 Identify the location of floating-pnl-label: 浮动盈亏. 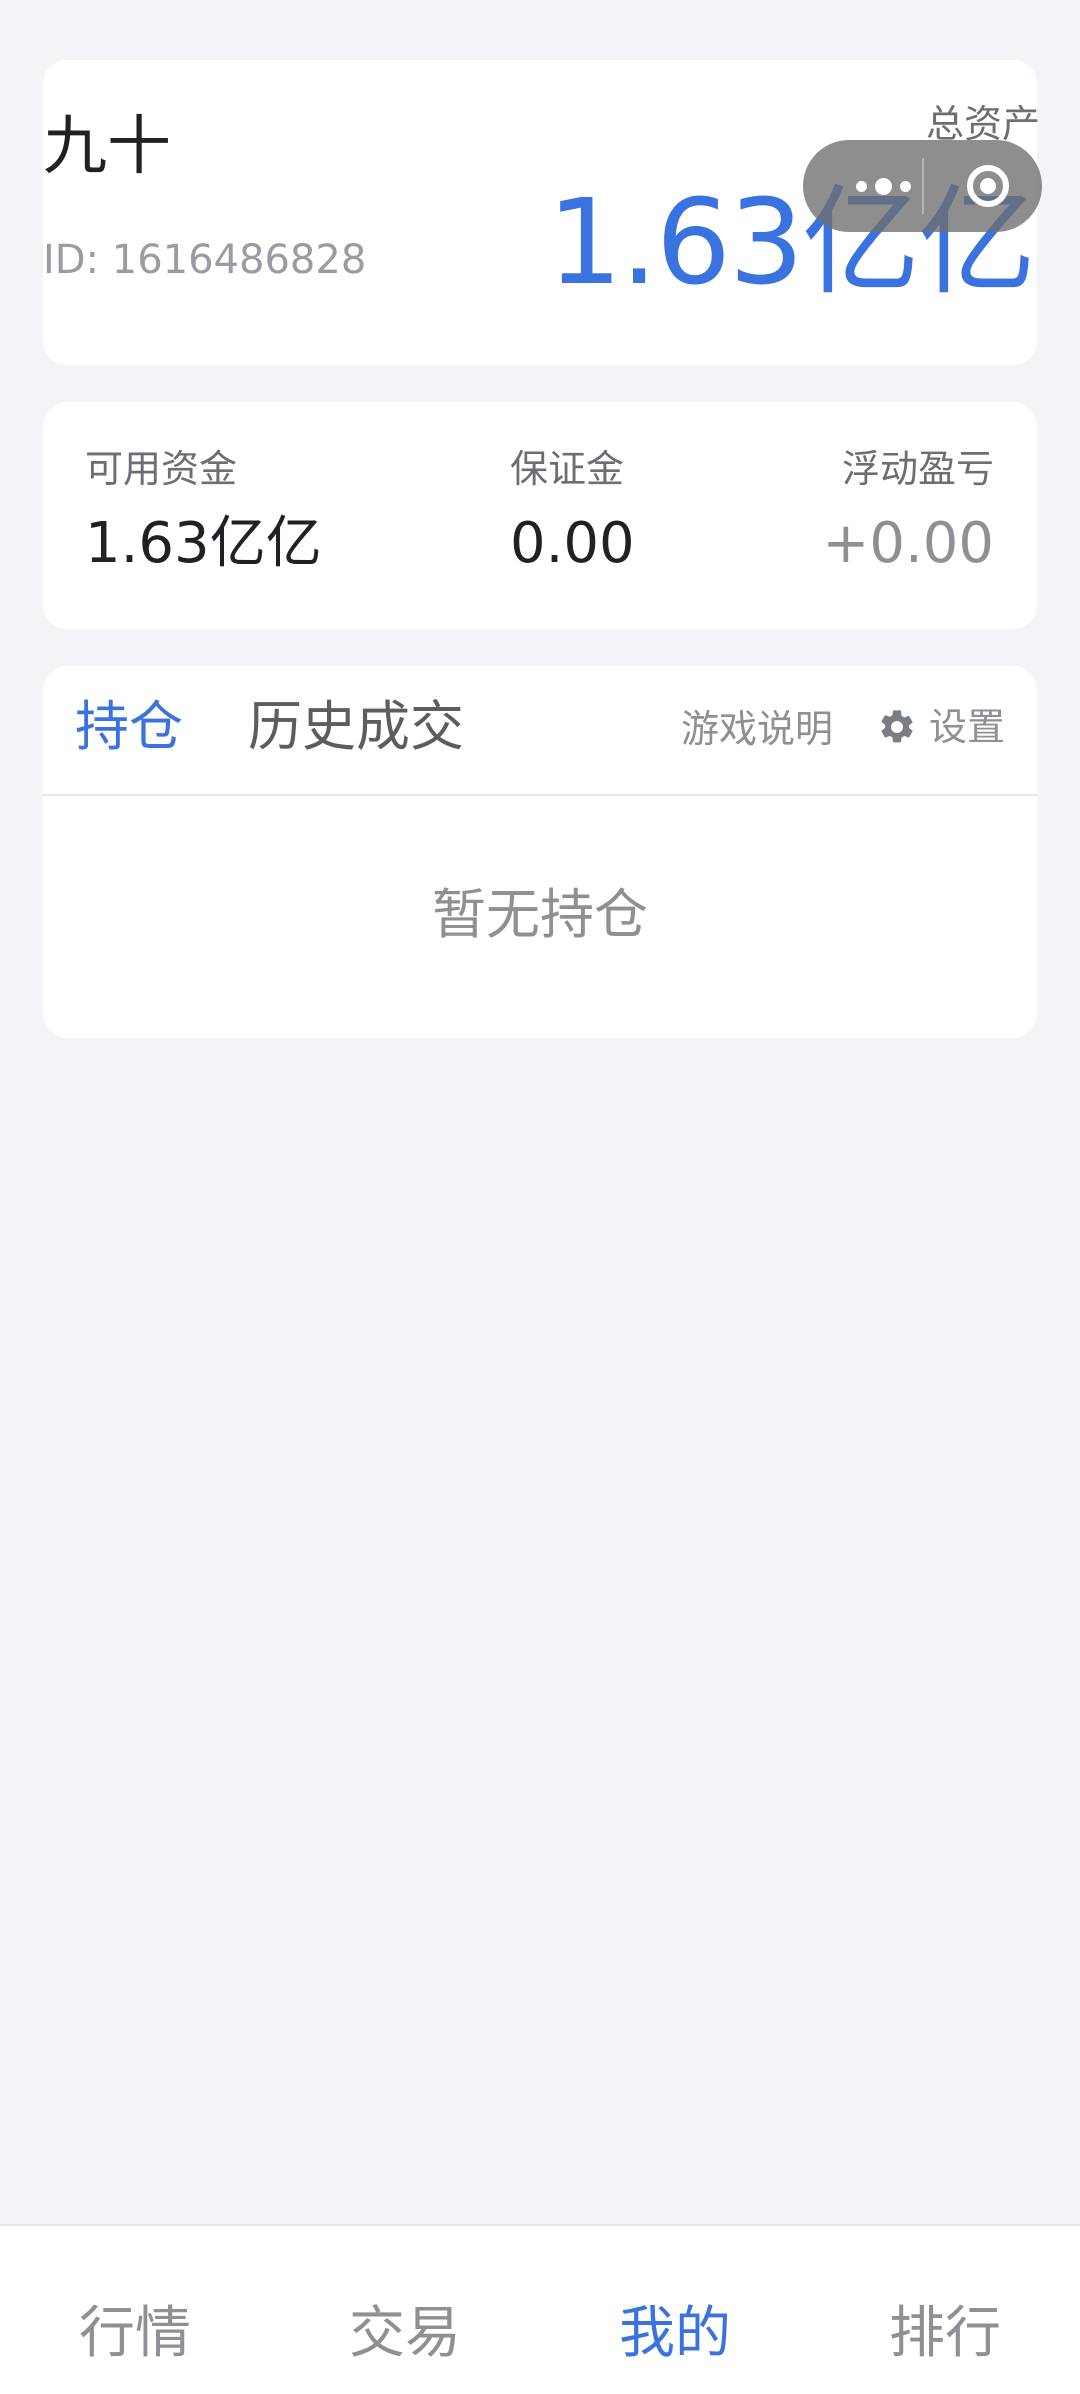
(917, 469).